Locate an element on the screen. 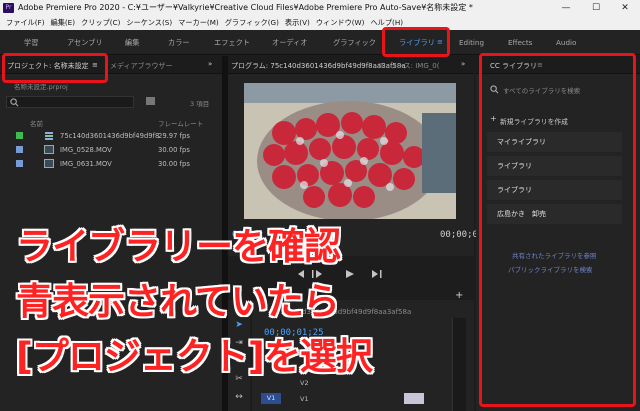 The width and height of the screenshot is (640, 411). video-preview-frame is located at coordinates (350, 151).